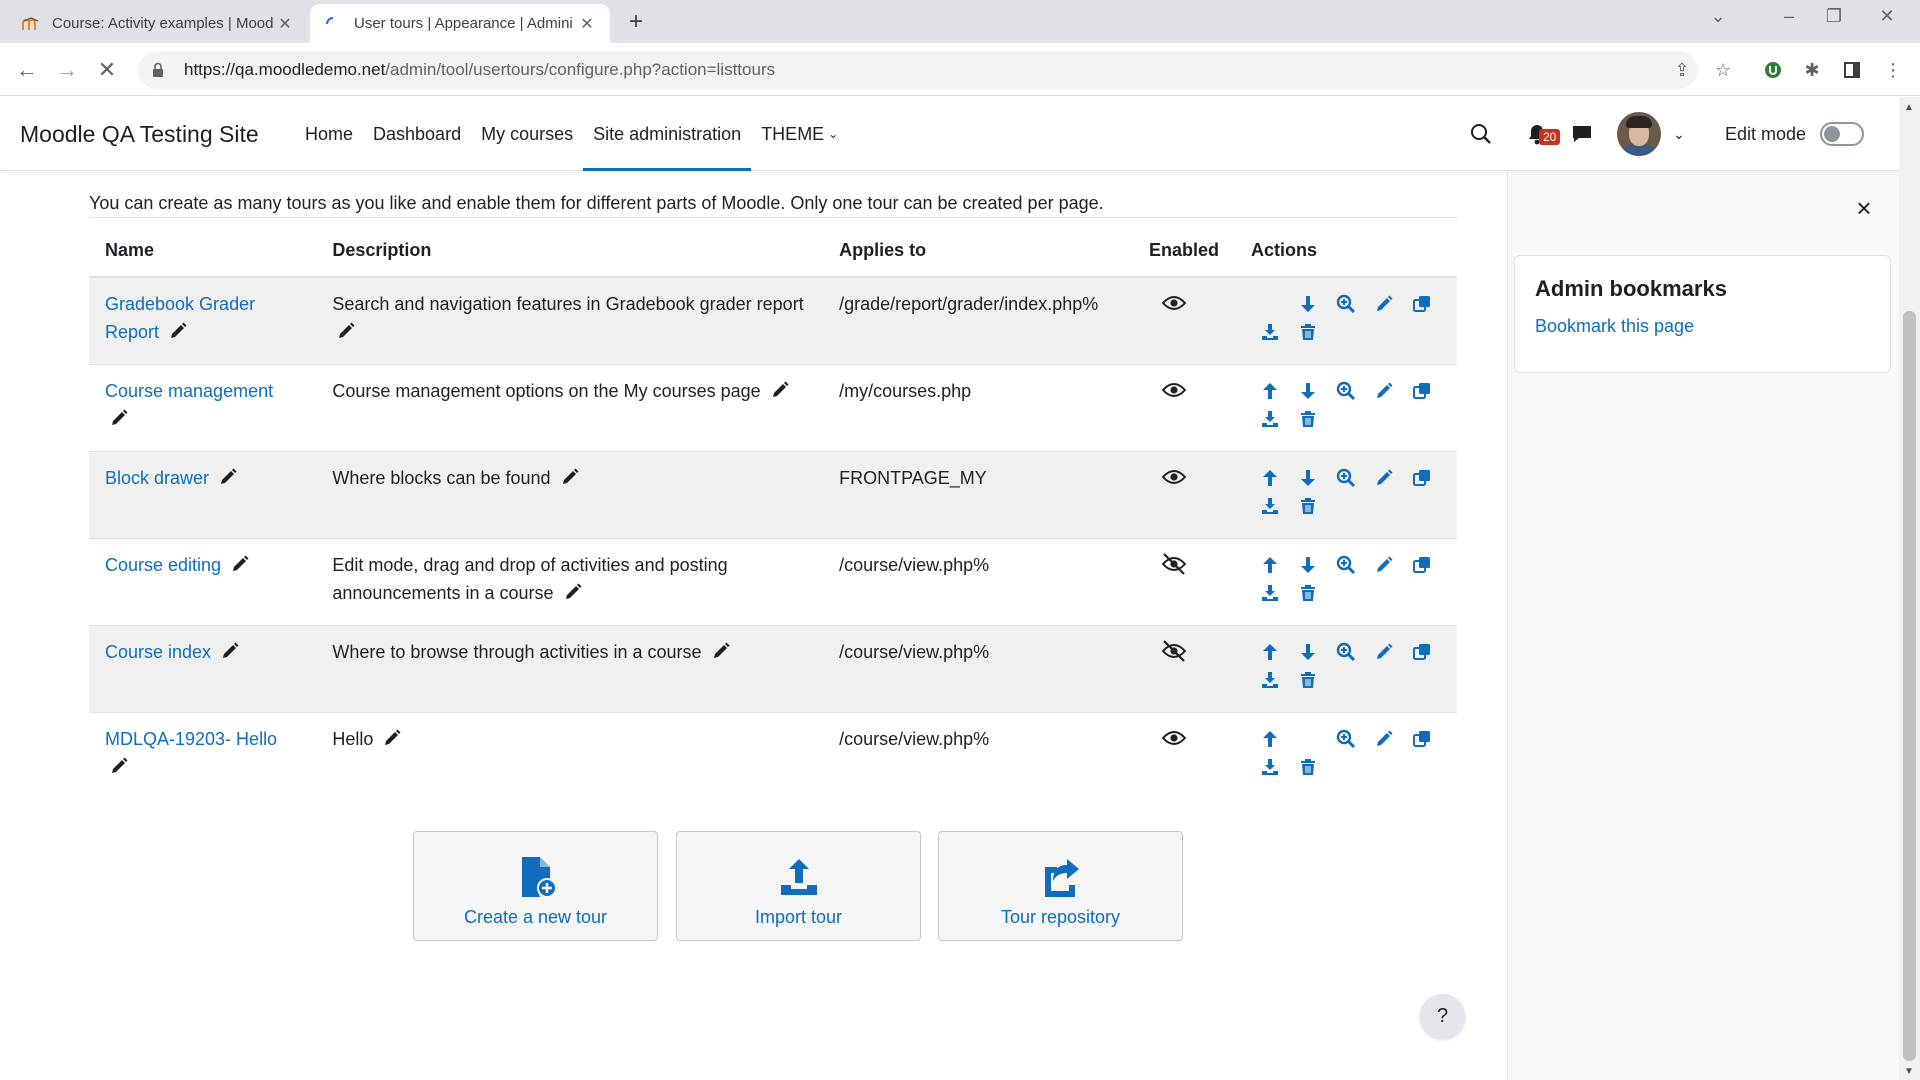  What do you see at coordinates (667, 134) in the screenshot?
I see `nav-site-administration: Site administration` at bounding box center [667, 134].